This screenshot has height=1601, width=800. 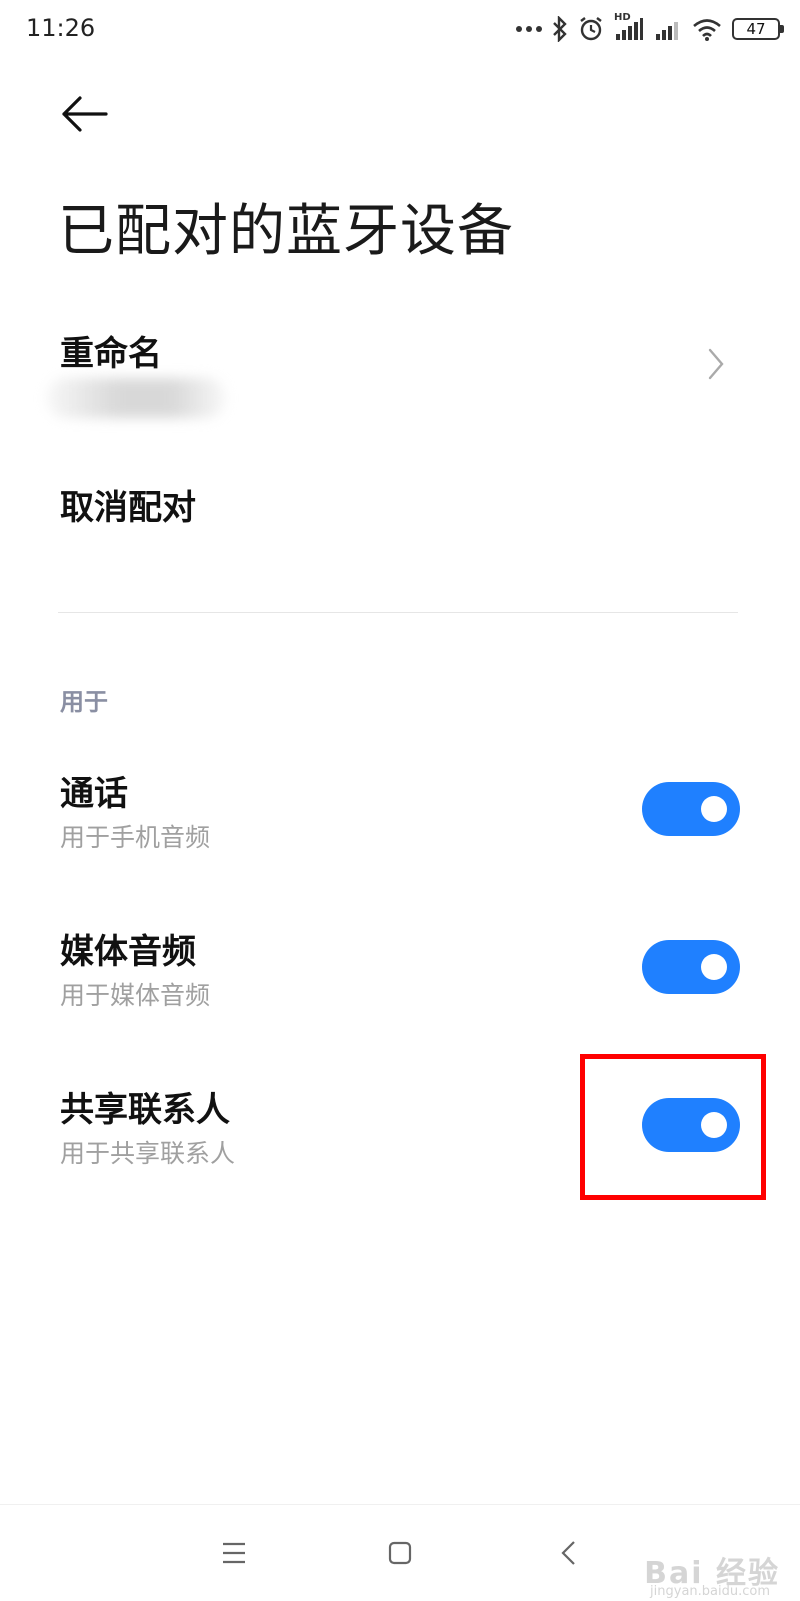 I want to click on battery-icon: 47, so click(x=758, y=29).